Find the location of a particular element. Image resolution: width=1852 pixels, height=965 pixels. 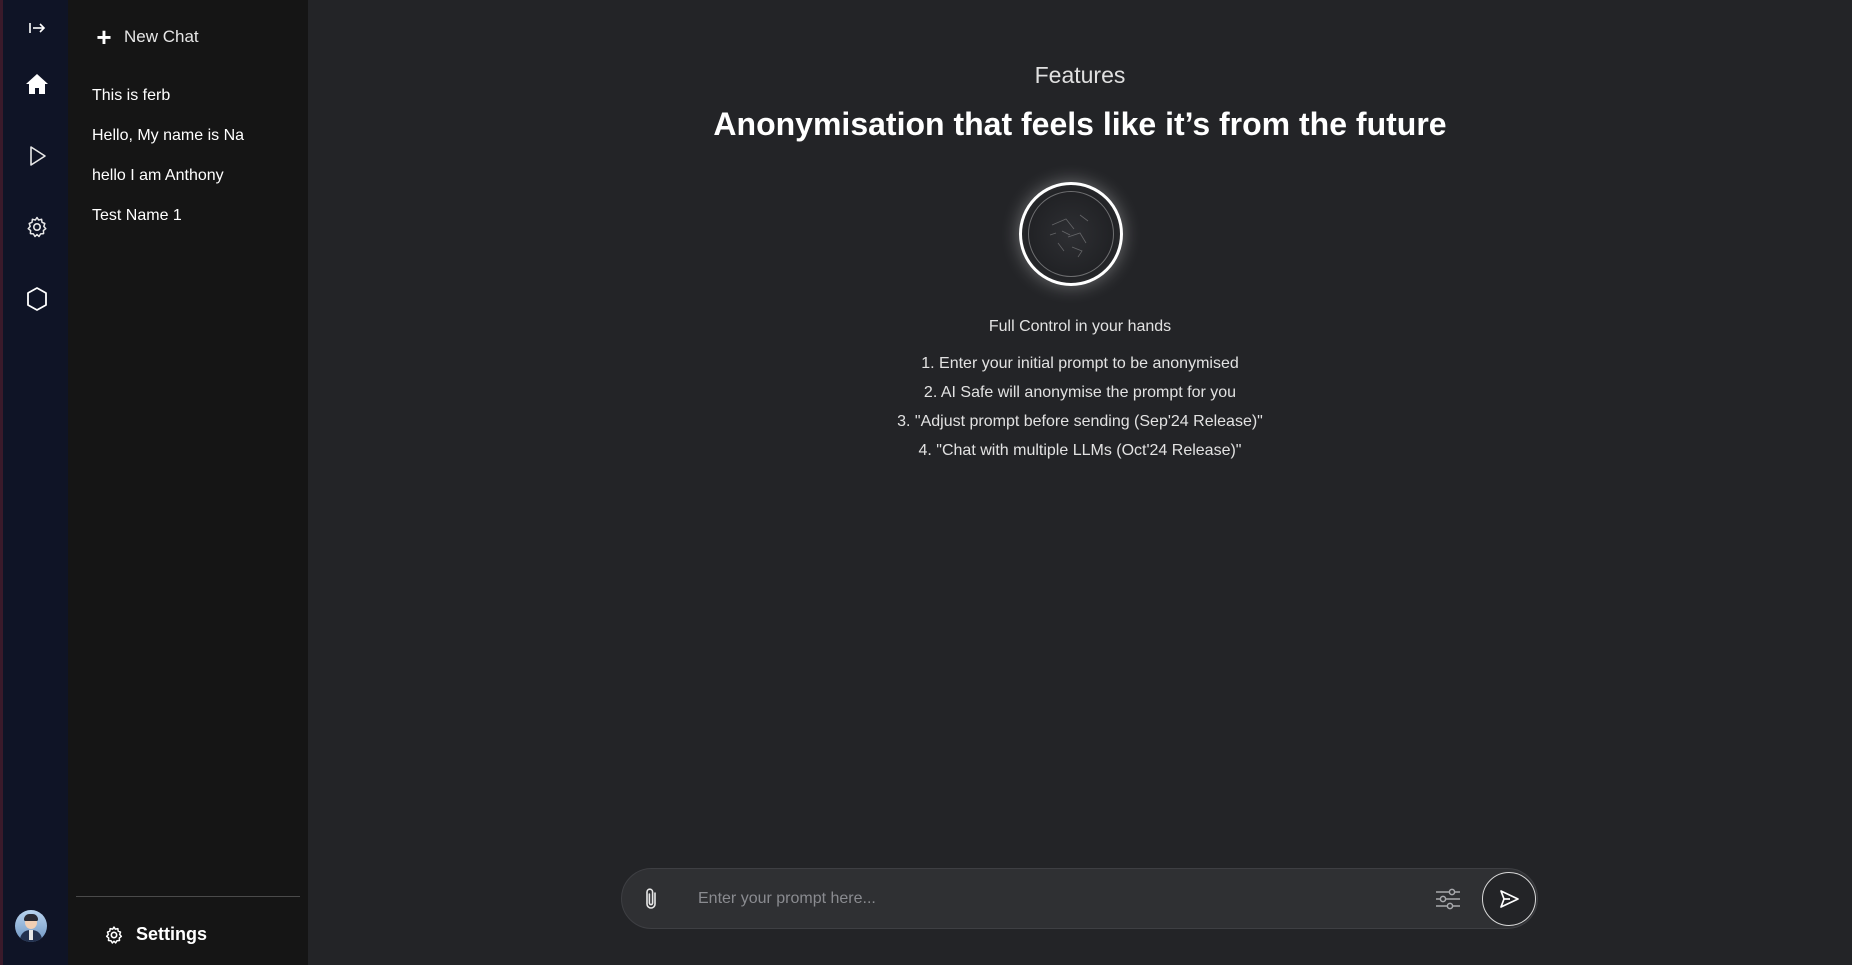

rail-settings-button is located at coordinates (37, 227).